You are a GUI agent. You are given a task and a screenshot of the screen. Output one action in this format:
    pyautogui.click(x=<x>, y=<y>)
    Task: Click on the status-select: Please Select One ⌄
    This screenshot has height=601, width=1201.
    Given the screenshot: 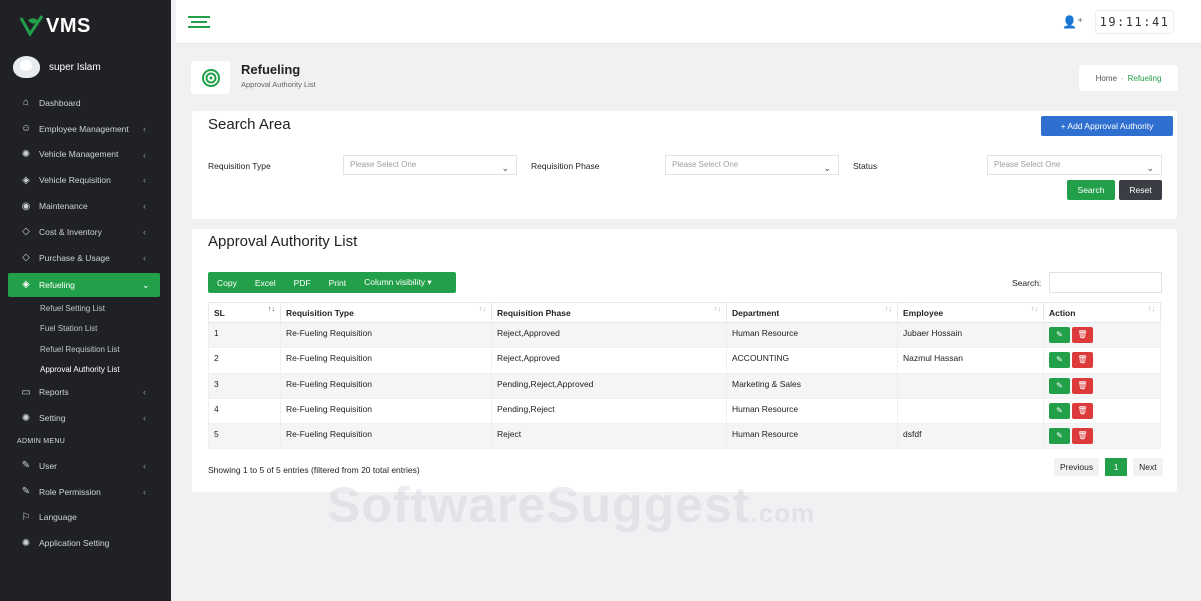 What is the action you would take?
    pyautogui.click(x=1074, y=165)
    